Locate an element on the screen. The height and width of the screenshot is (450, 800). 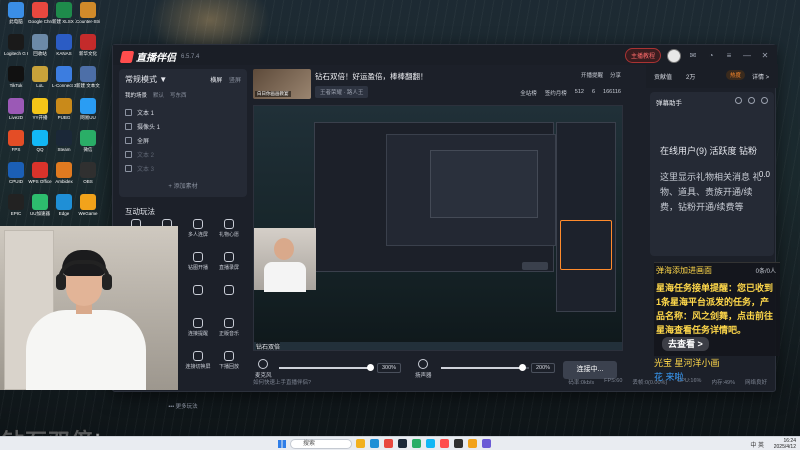
mode-dropdown: 常规模式 ▼ is located at coordinates (146, 79).